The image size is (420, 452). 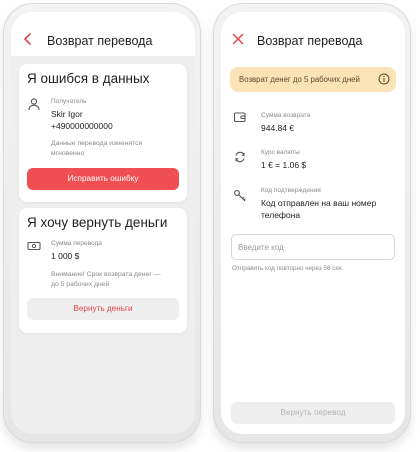 What do you see at coordinates (97, 143) in the screenshot?
I see `mistake-note-line1: Данные перевода изменятся` at bounding box center [97, 143].